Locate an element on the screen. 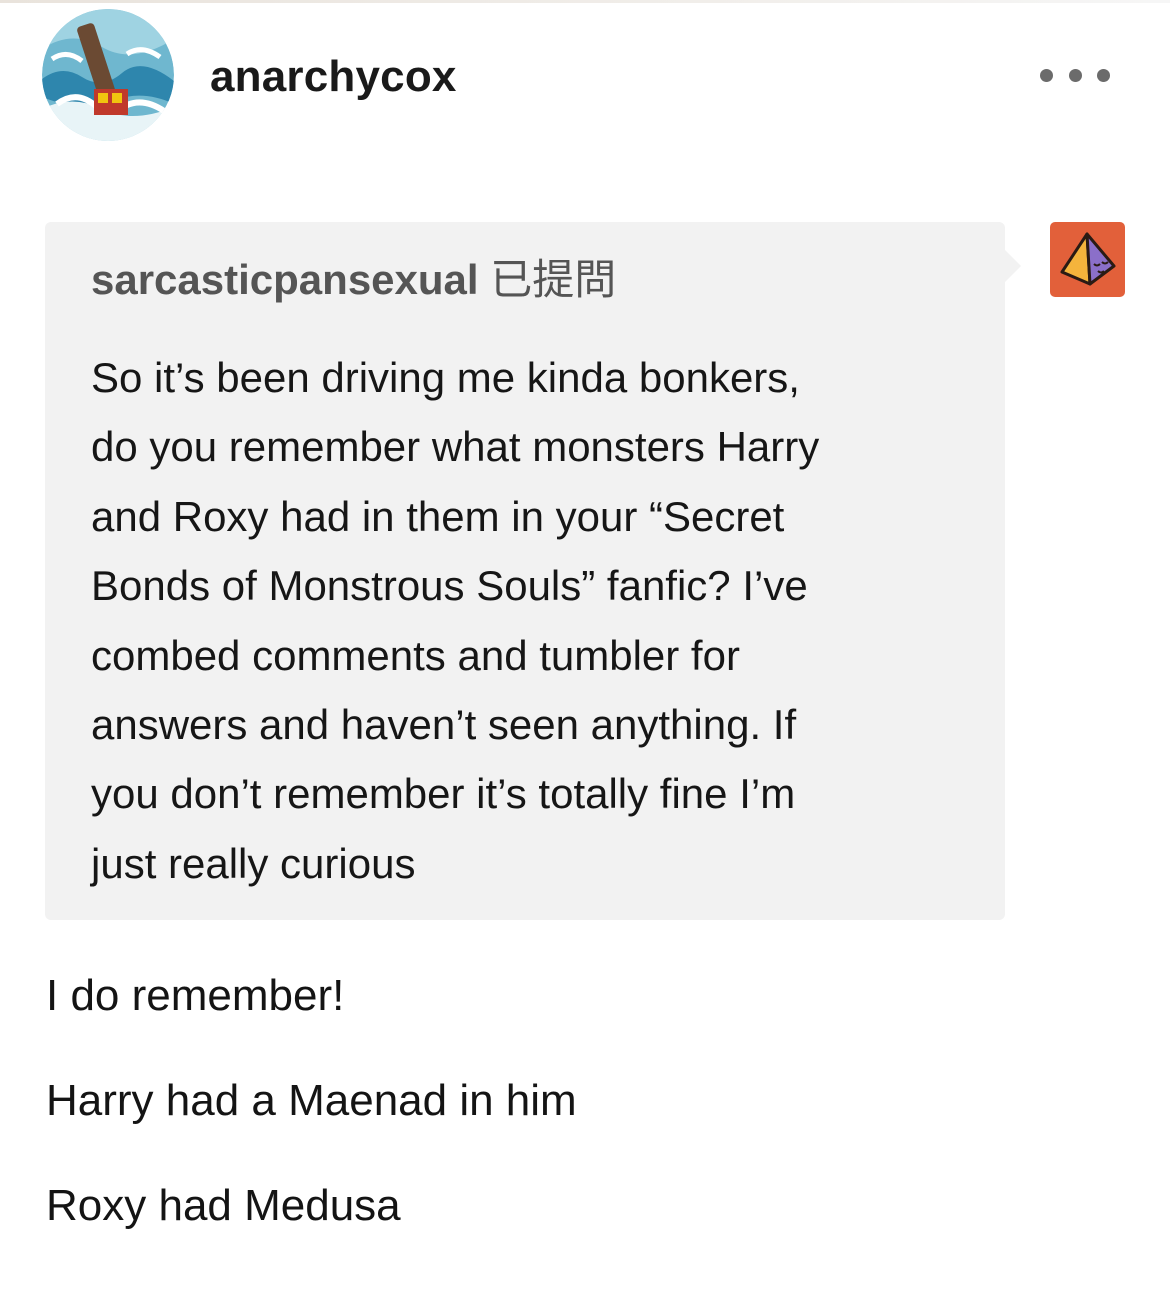 Image resolution: width=1170 pixels, height=1315 pixels. question-line: combed comments and tumbler for is located at coordinates (415, 655).